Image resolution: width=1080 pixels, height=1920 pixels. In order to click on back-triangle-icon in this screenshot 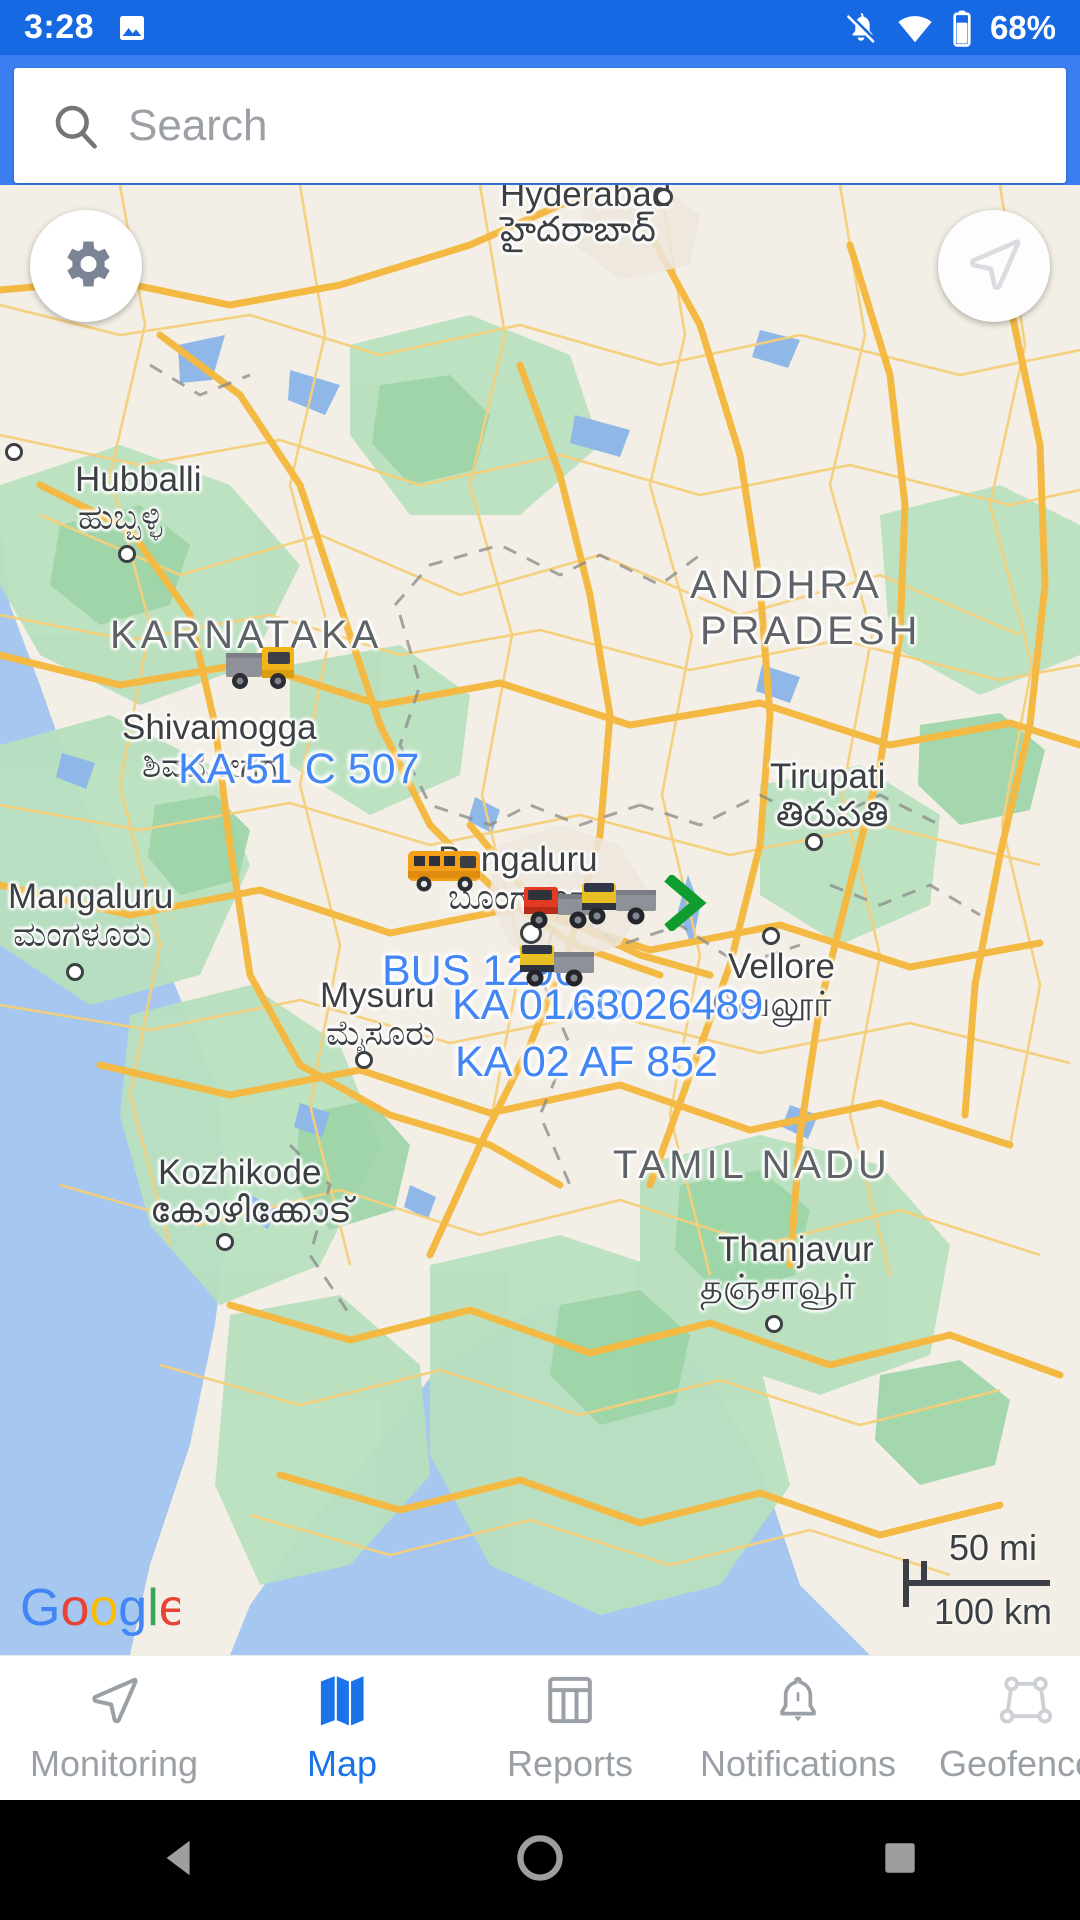, I will do `click(180, 1860)`.